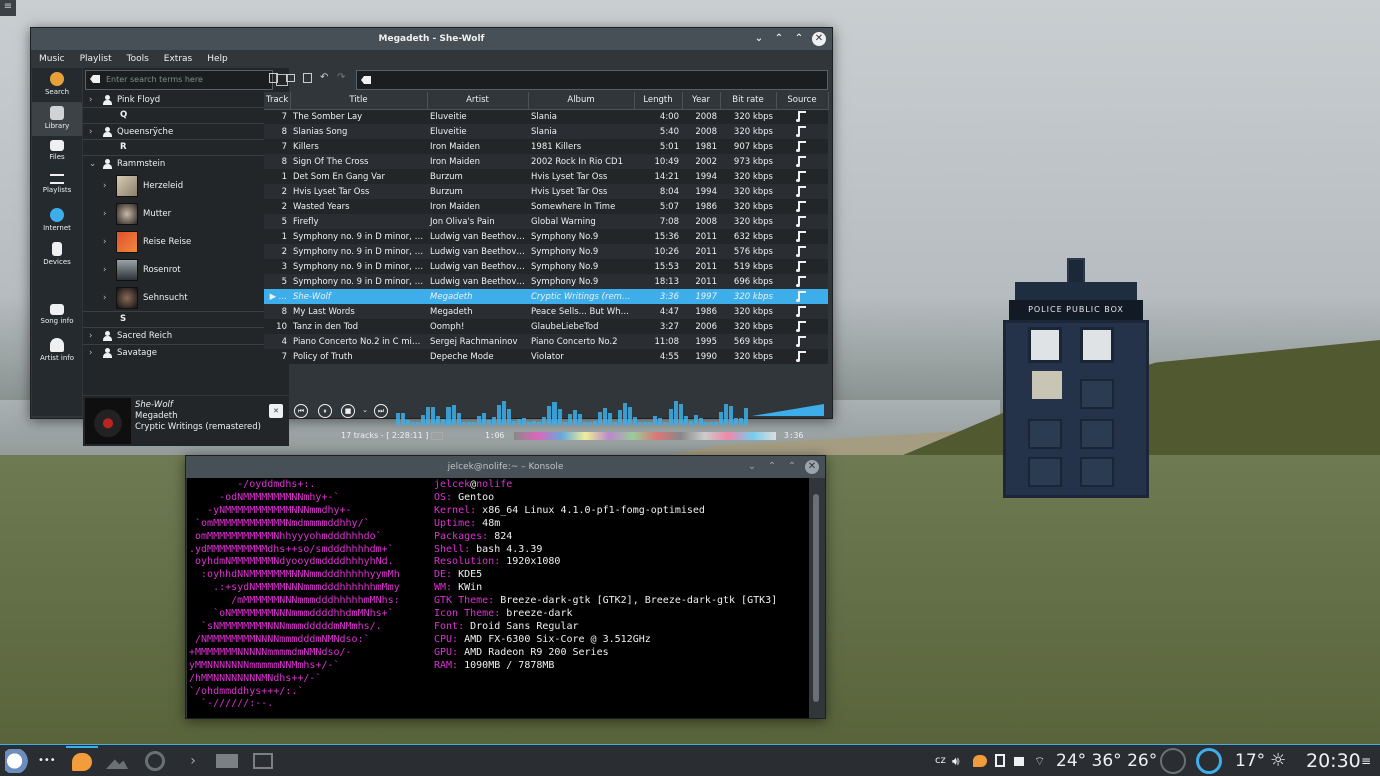 This screenshot has height=776, width=1380. Describe the element at coordinates (57, 119) in the screenshot. I see `sidebar-item-library: Library` at that location.